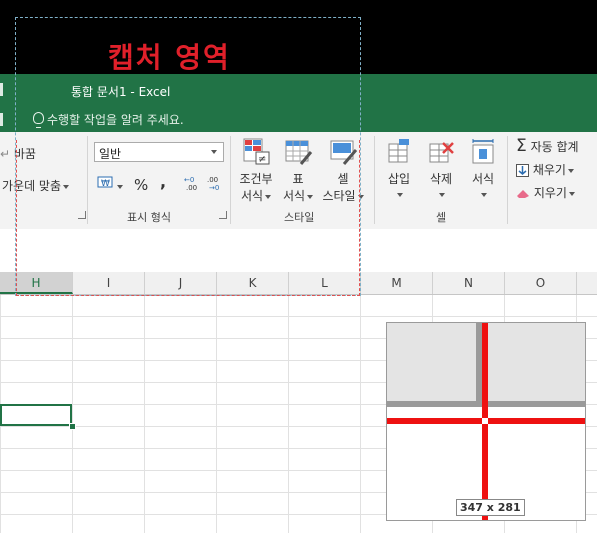  Describe the element at coordinates (522, 170) in the screenshot. I see `fill-down-icon` at that location.